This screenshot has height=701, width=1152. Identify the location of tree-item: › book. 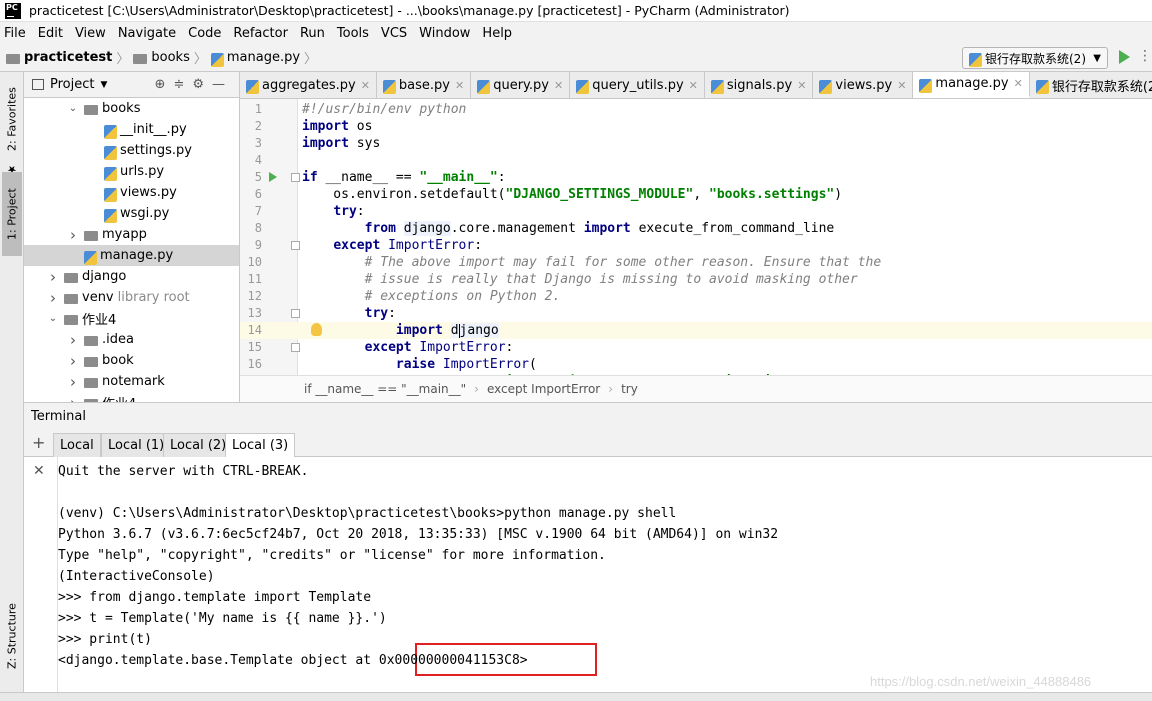
(131, 360).